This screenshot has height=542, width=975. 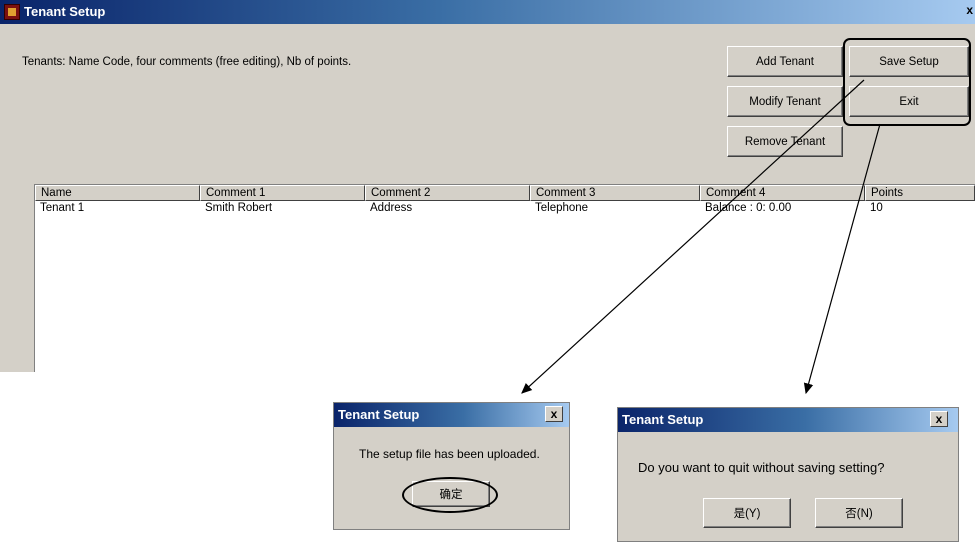 I want to click on cell-name: Tenant 1, so click(x=62, y=208).